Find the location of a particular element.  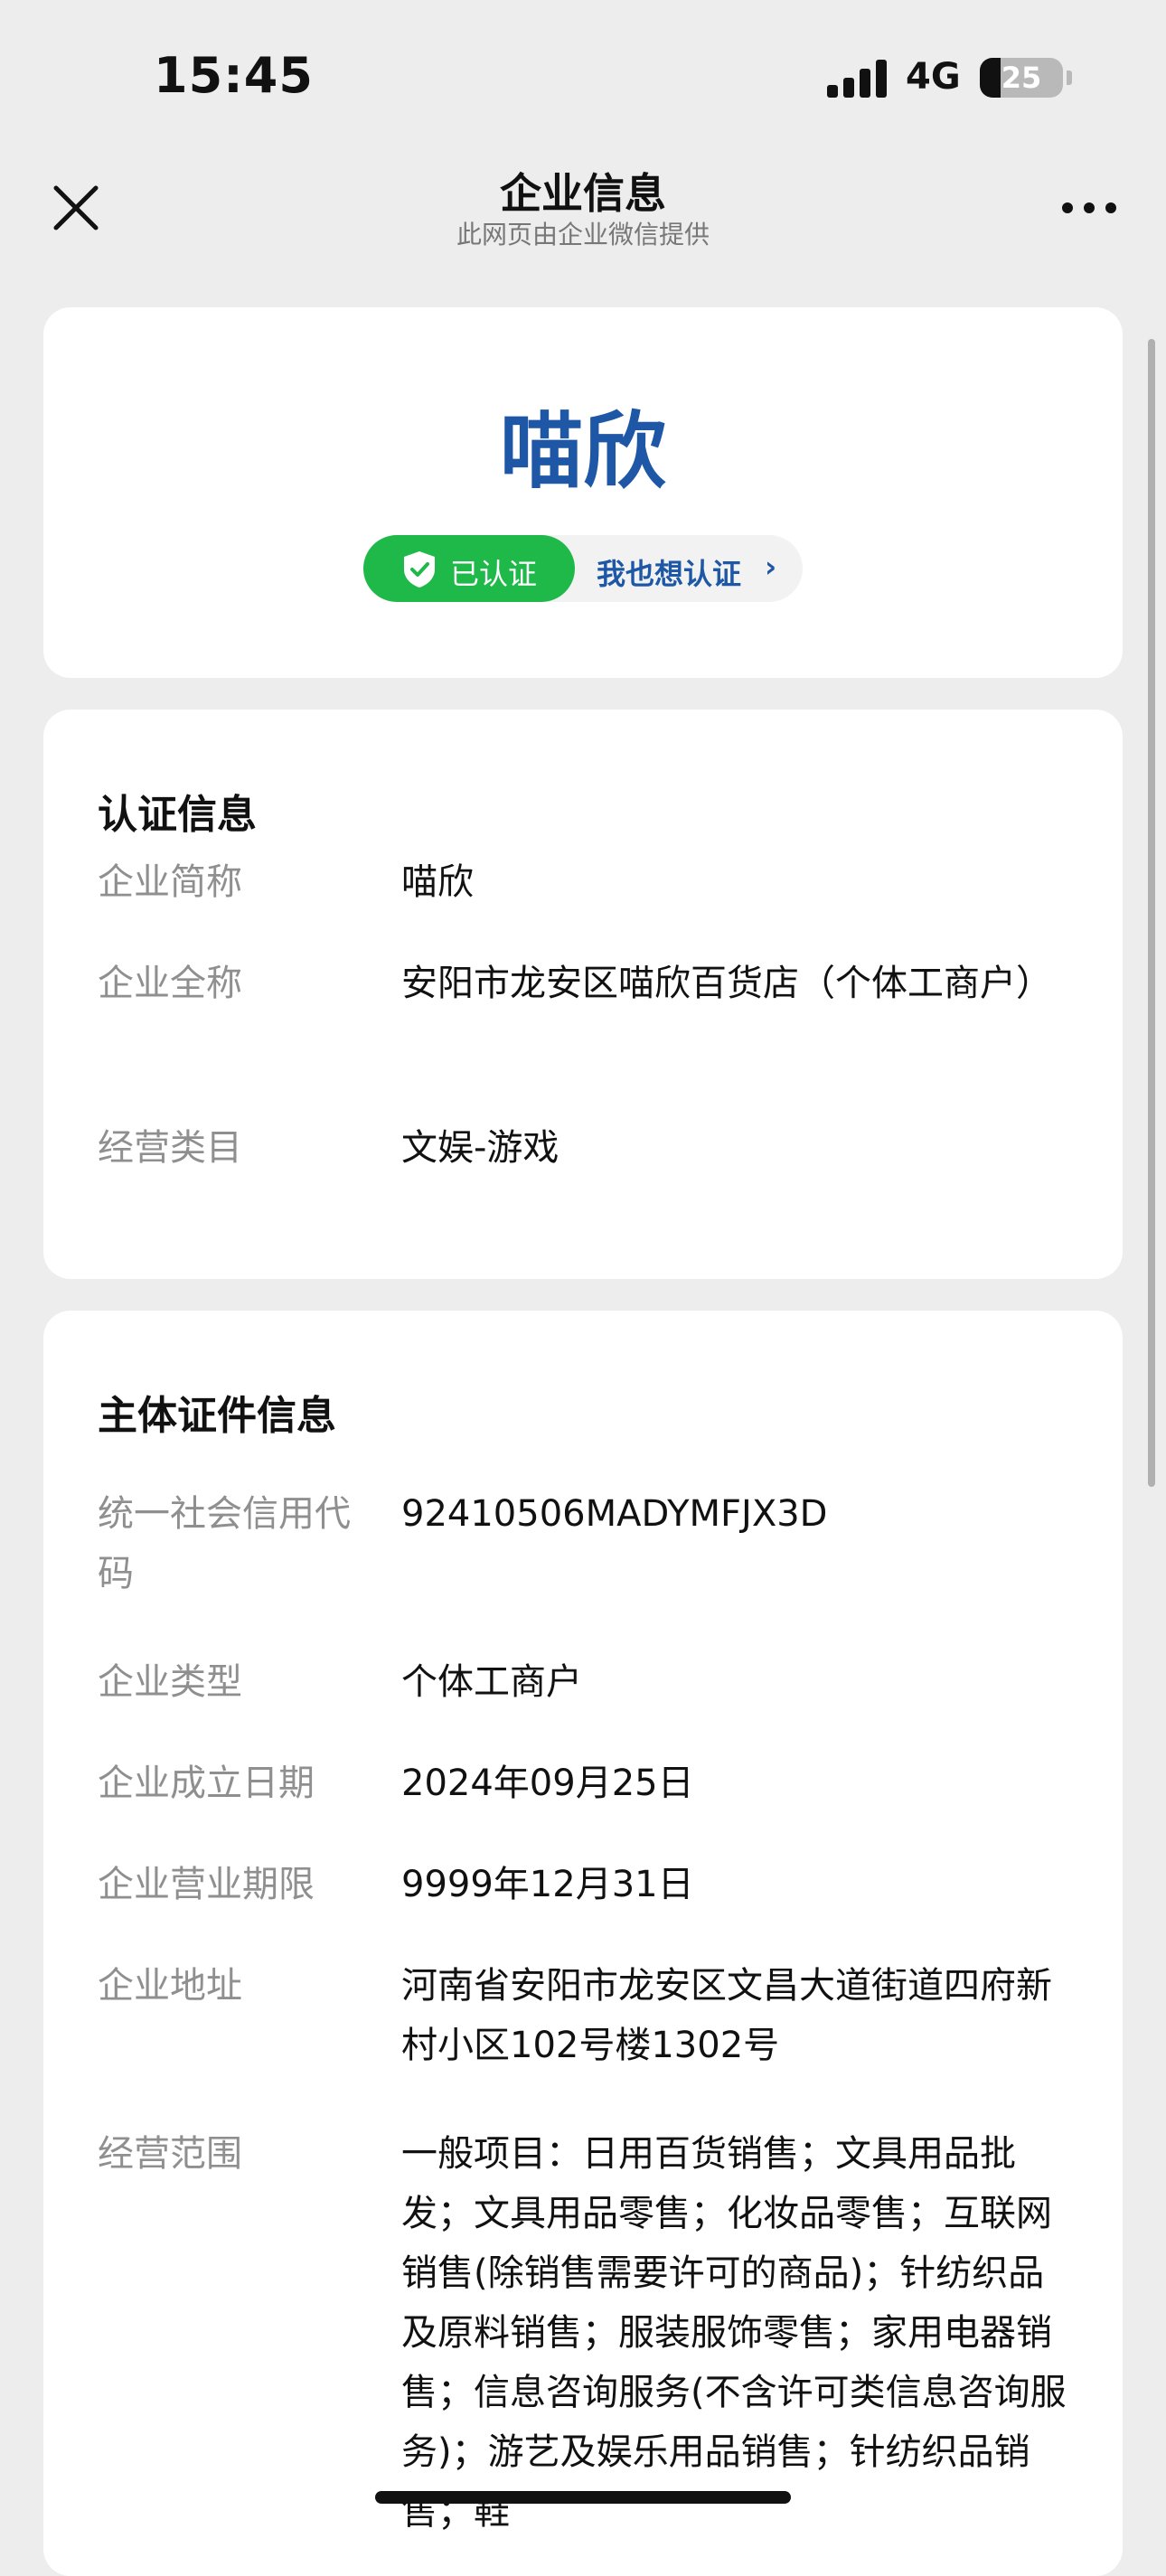

row-value-company-type: 个体工商户 is located at coordinates (492, 1682).